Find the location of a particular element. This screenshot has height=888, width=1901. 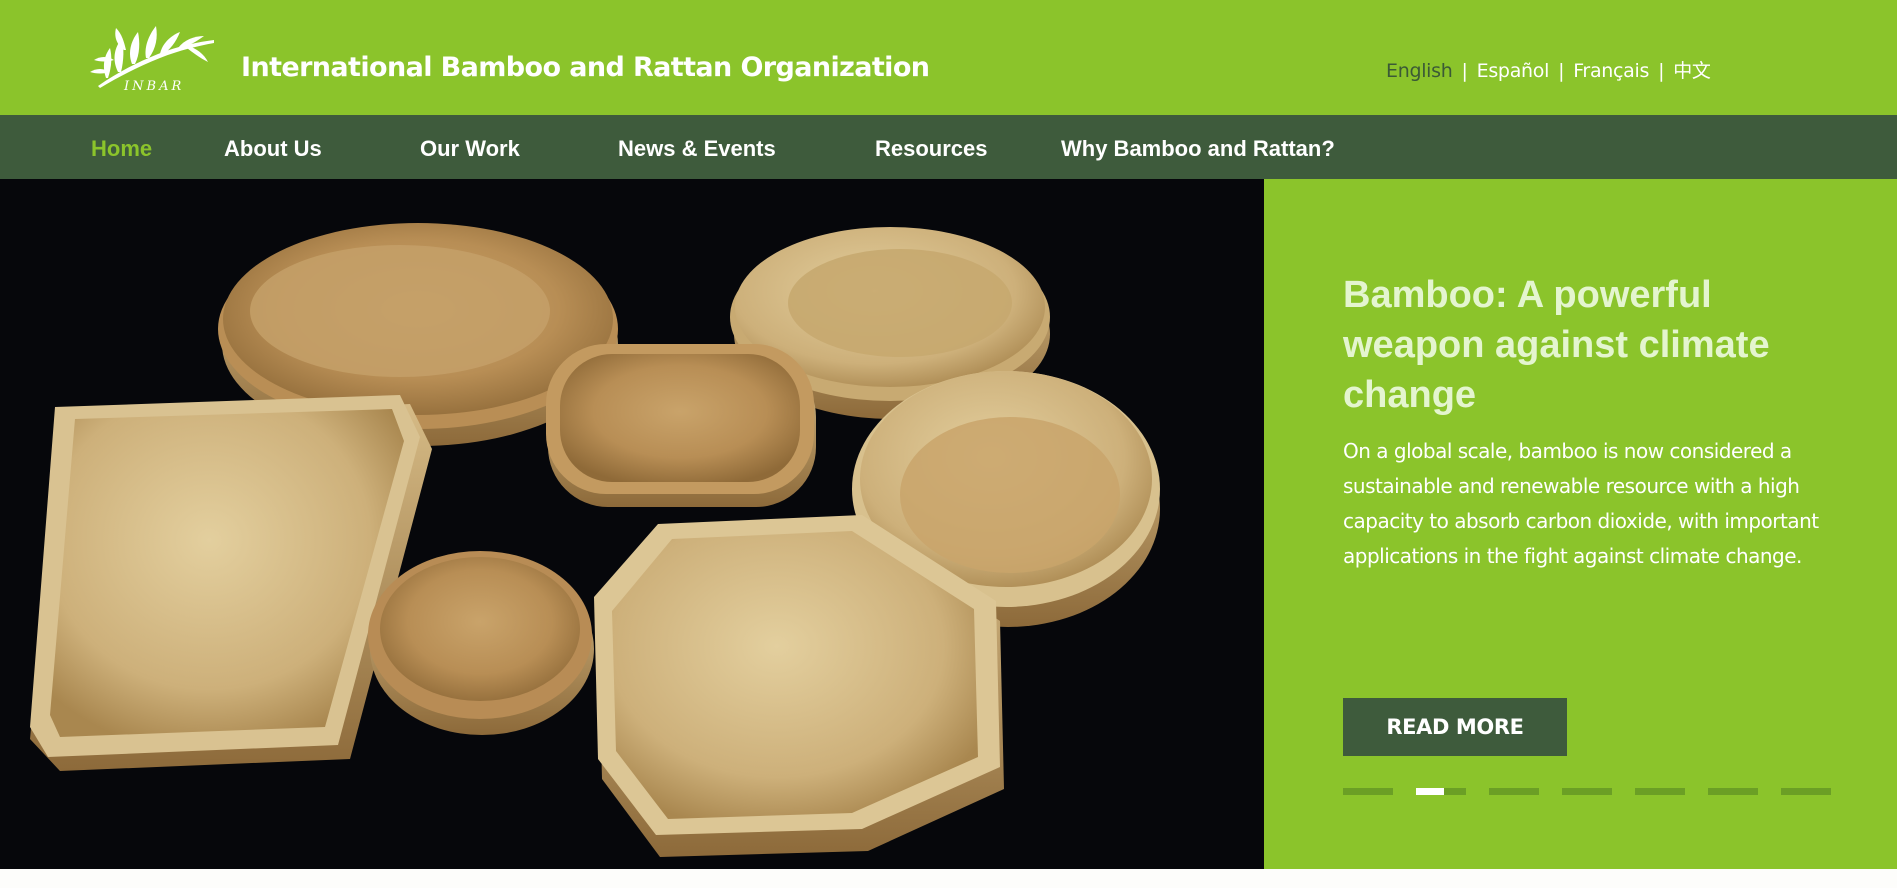

lang-espanol: Español is located at coordinates (1513, 71).